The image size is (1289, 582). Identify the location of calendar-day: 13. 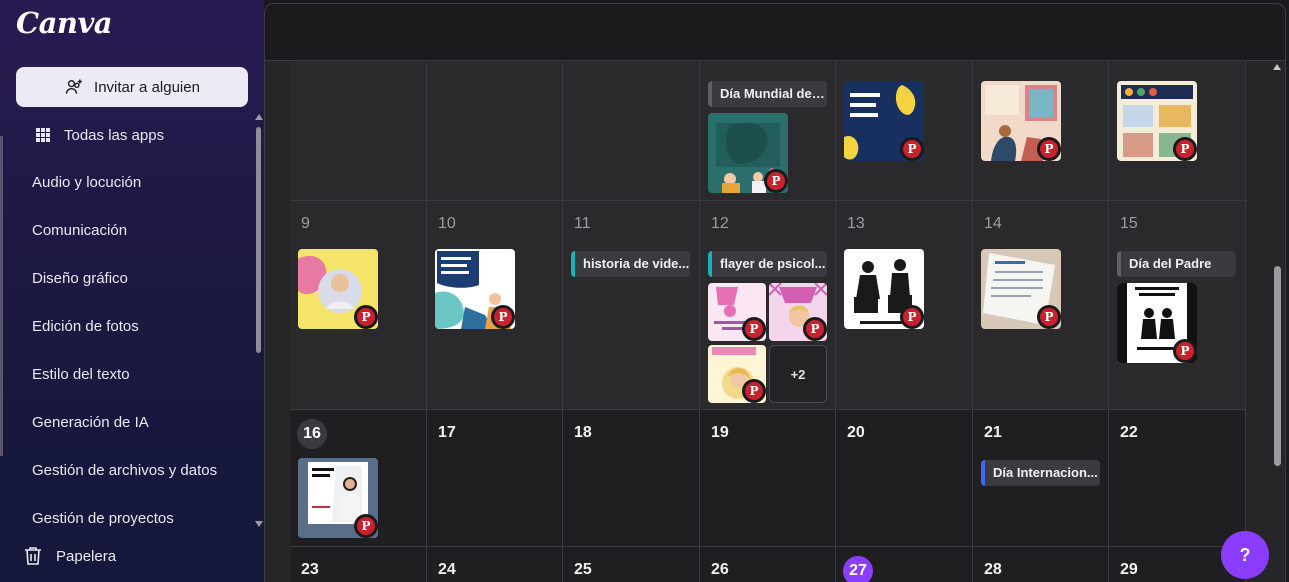
(904, 305).